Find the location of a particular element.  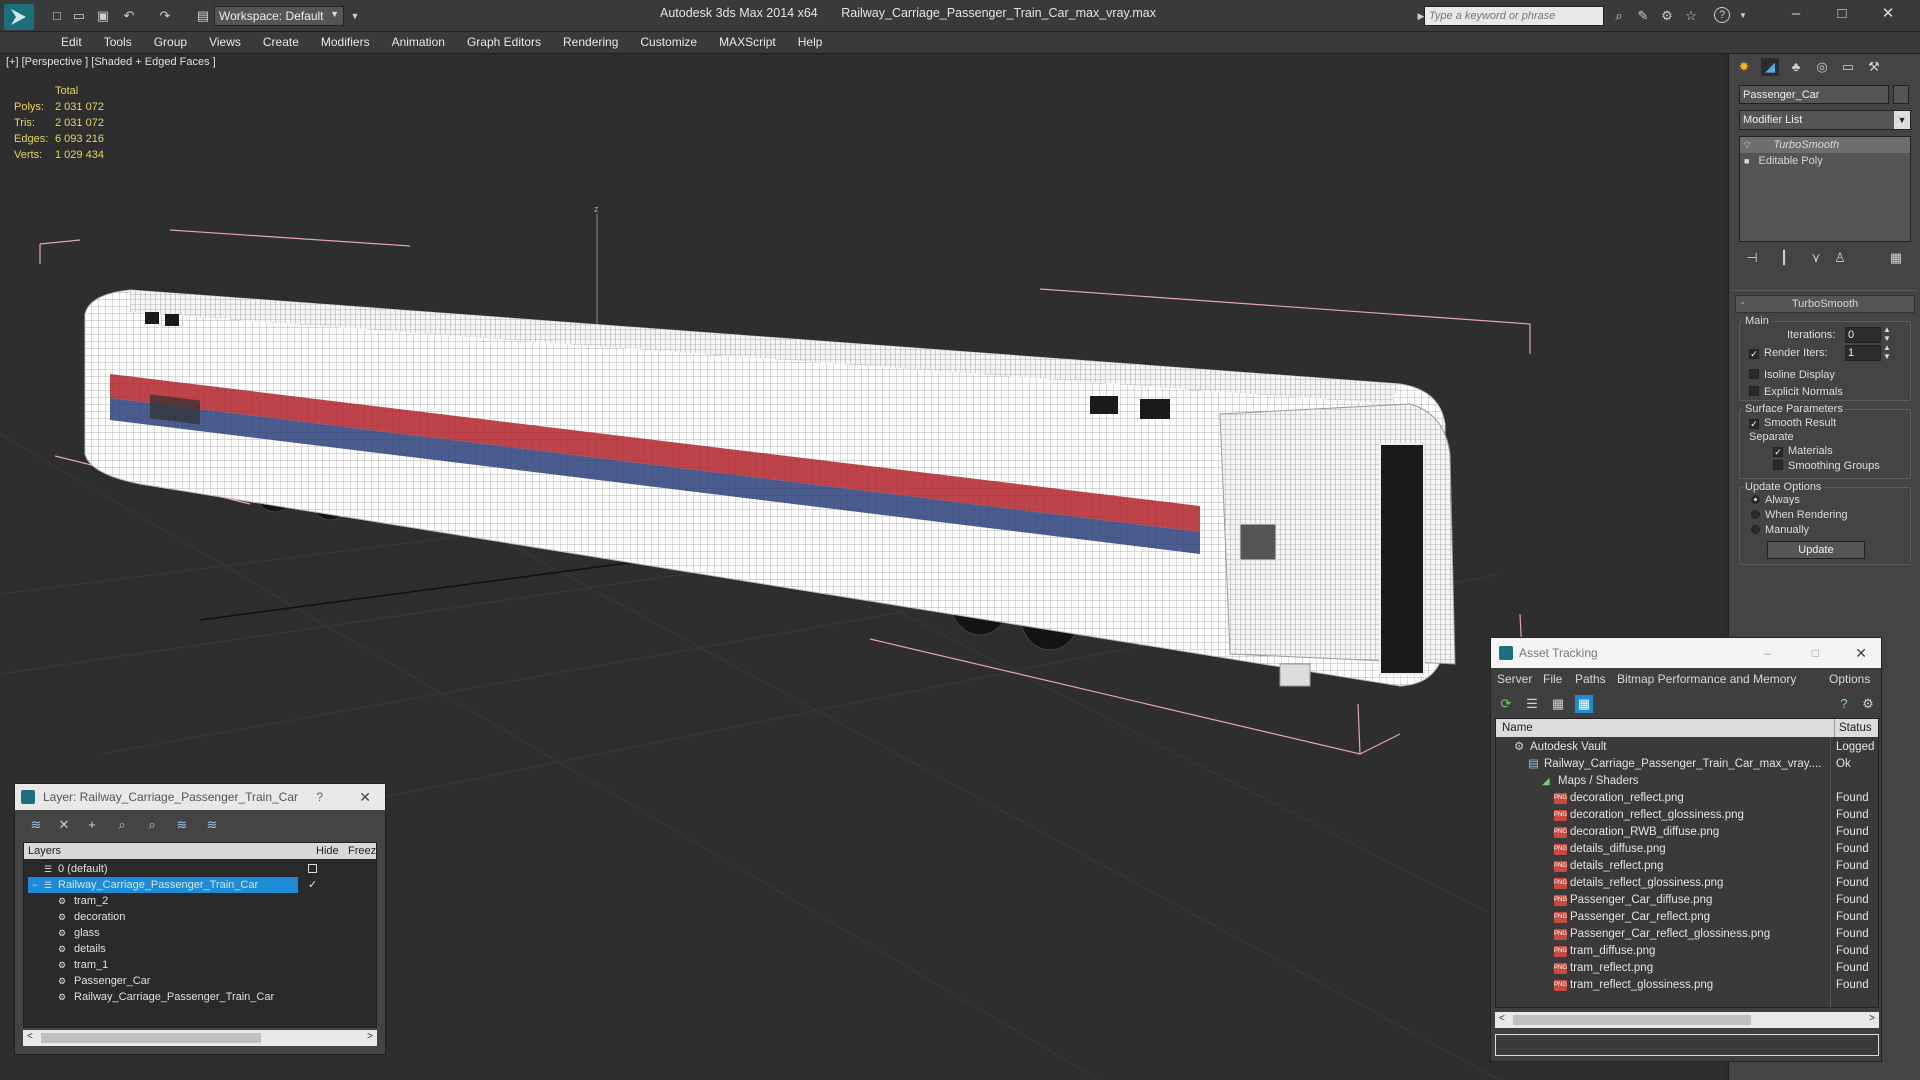

name-column-header: Name is located at coordinates (1517, 728).